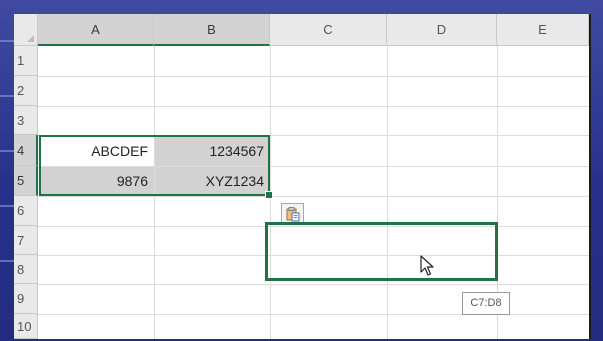 The image size is (603, 341). Describe the element at coordinates (269, 195) in the screenshot. I see `fill-handle` at that location.